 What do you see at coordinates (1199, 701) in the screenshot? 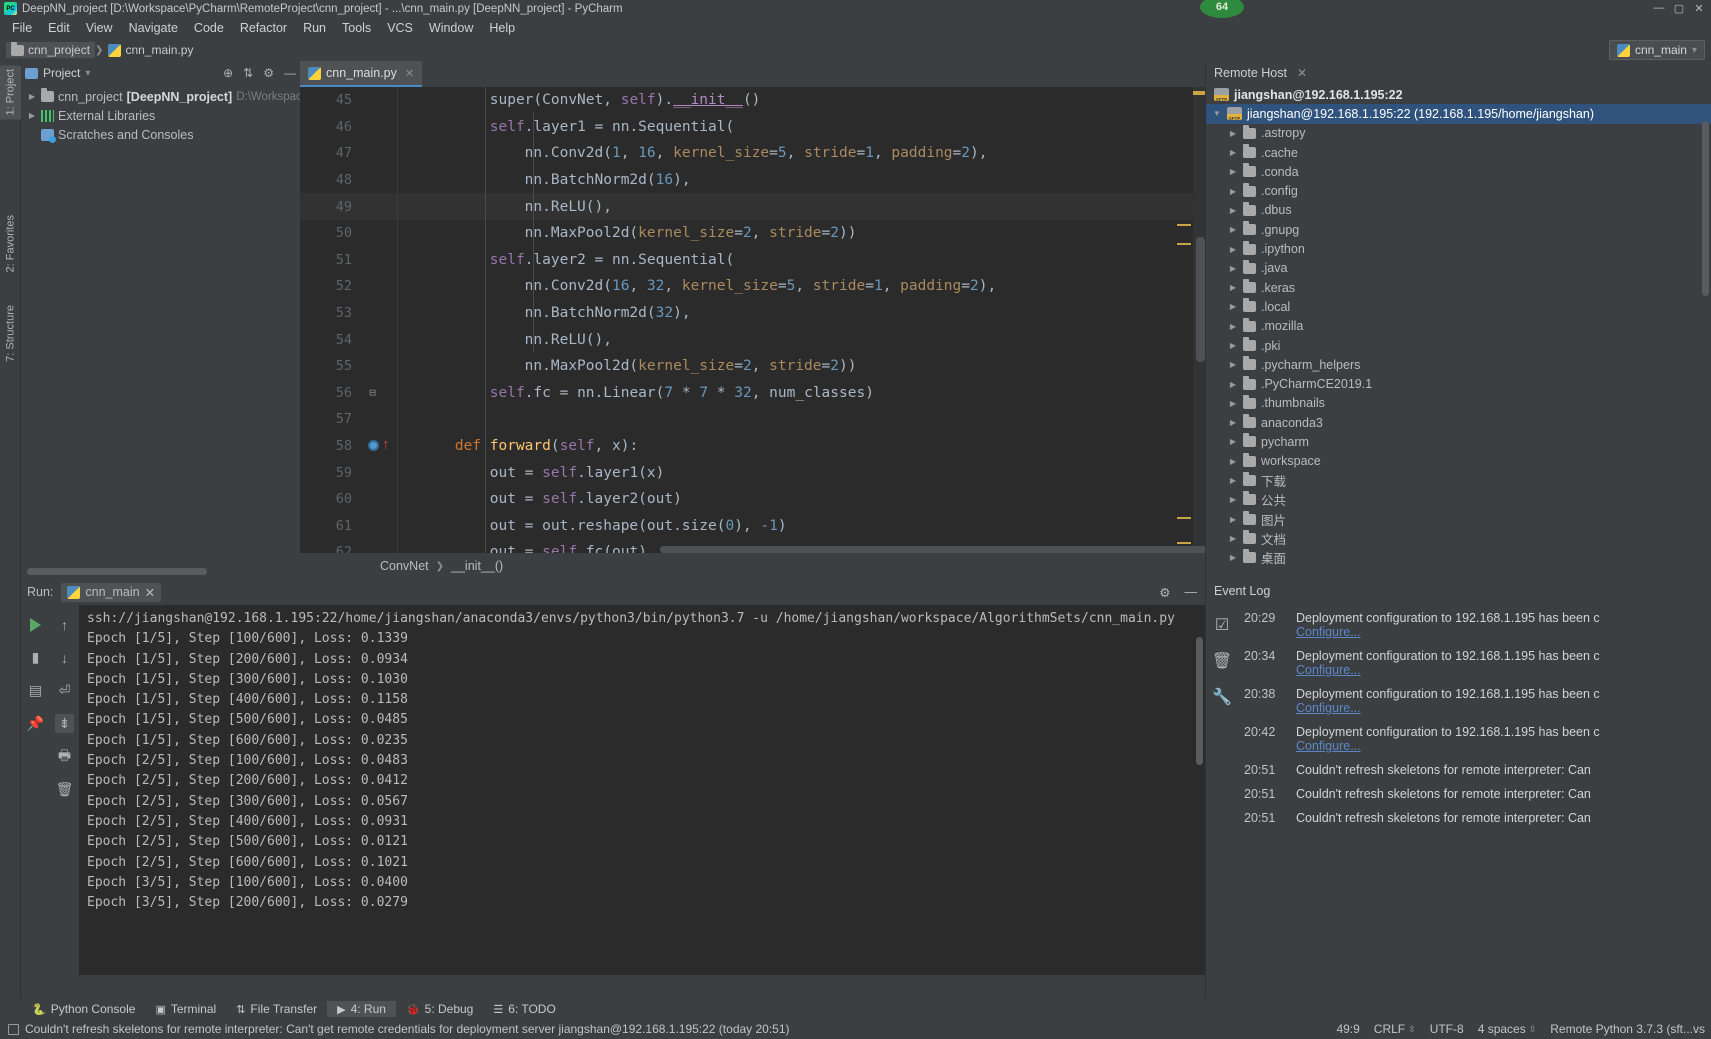
I see `console-scrollbar` at bounding box center [1199, 701].